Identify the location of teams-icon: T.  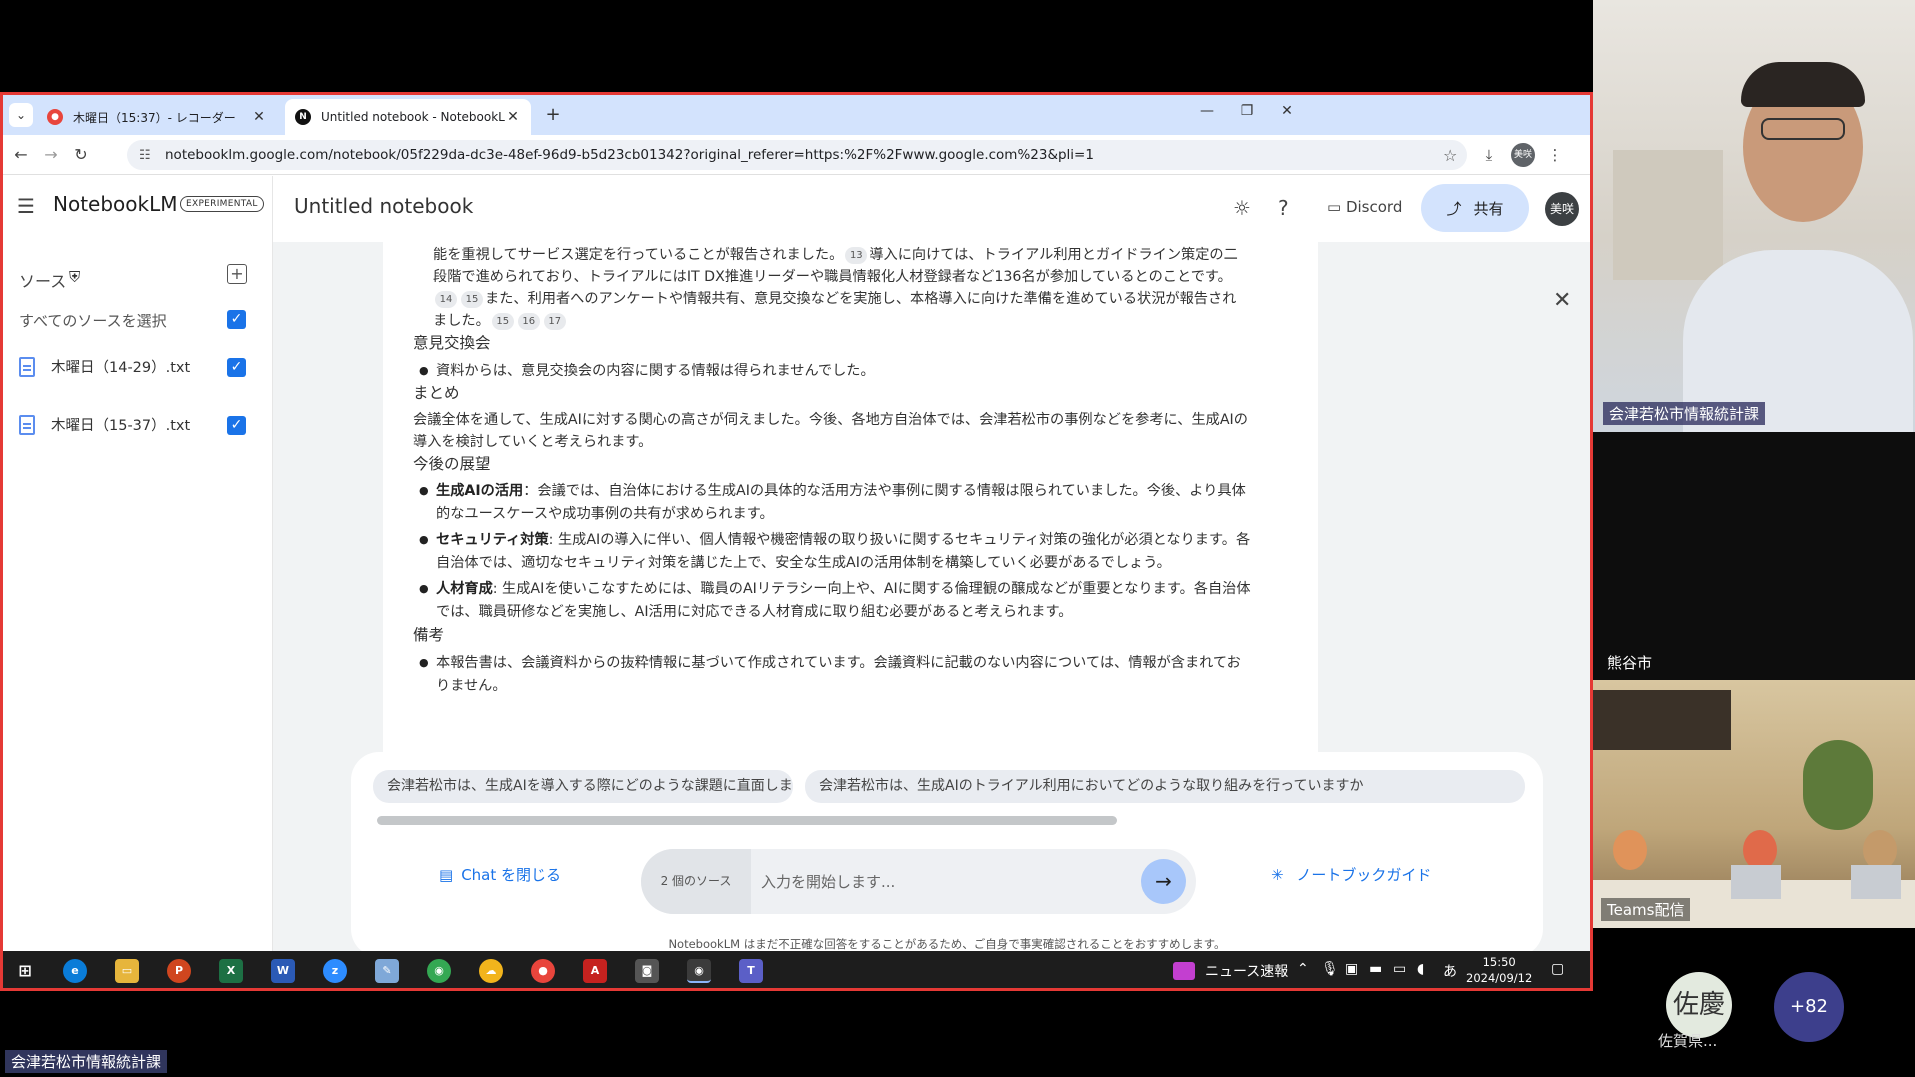
(751, 971).